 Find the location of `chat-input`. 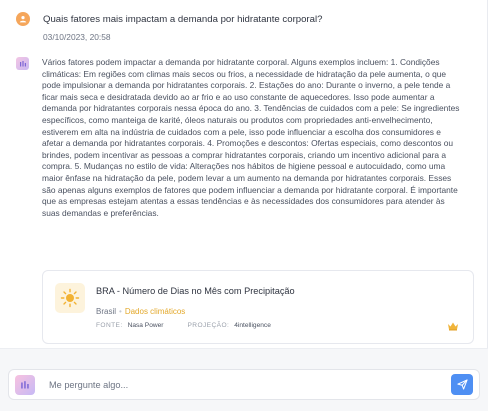

chat-input is located at coordinates (239, 385).